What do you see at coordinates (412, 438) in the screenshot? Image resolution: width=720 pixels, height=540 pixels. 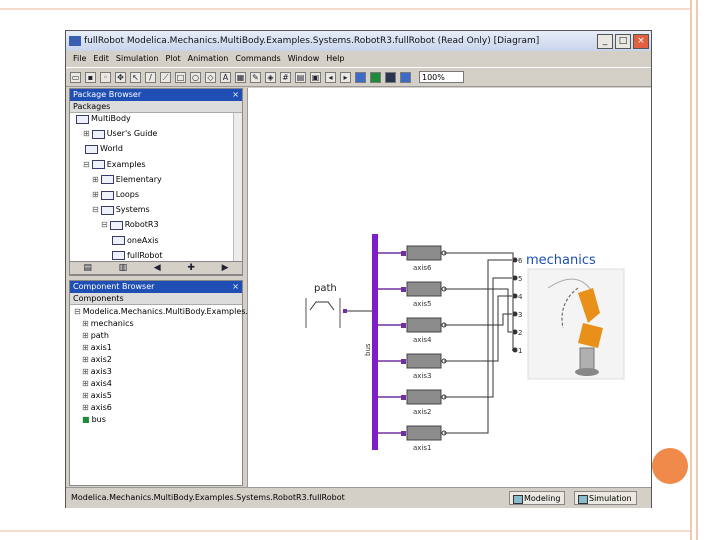 I see `axis-block: axis1` at bounding box center [412, 438].